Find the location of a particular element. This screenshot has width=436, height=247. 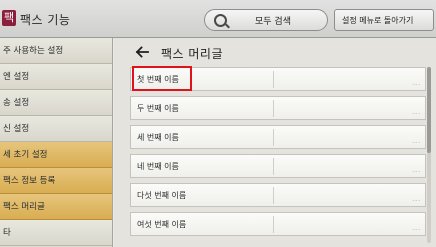

sidebar-item-label: 타 is located at coordinates (7, 233).